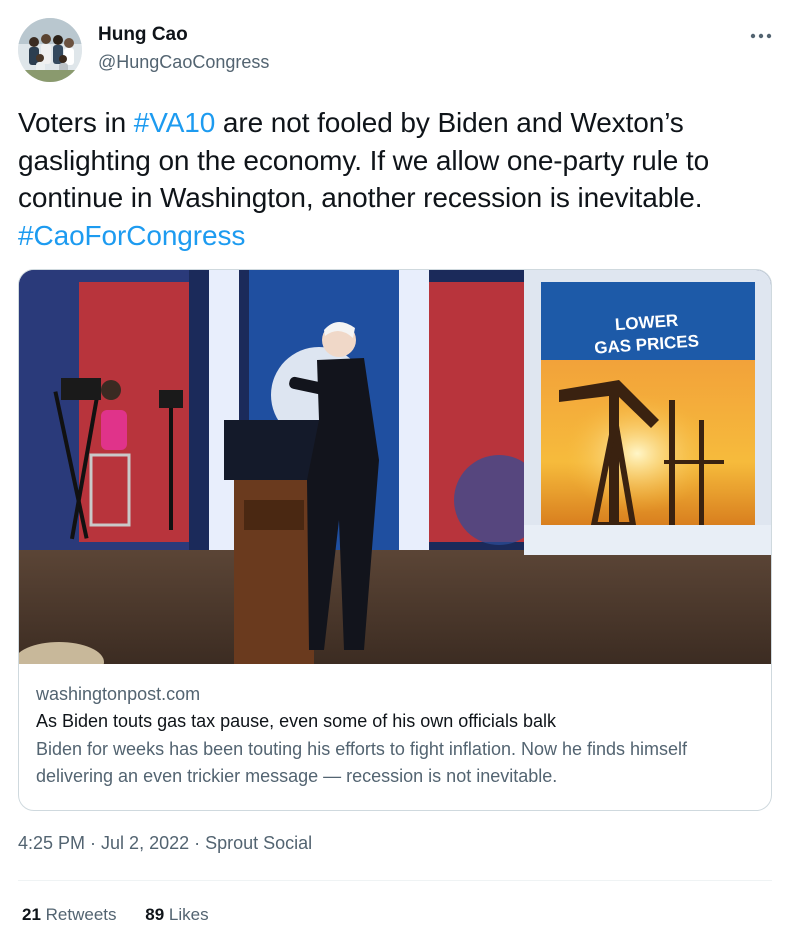  Describe the element at coordinates (258, 843) in the screenshot. I see `tweet-source: Sprout Social` at that location.